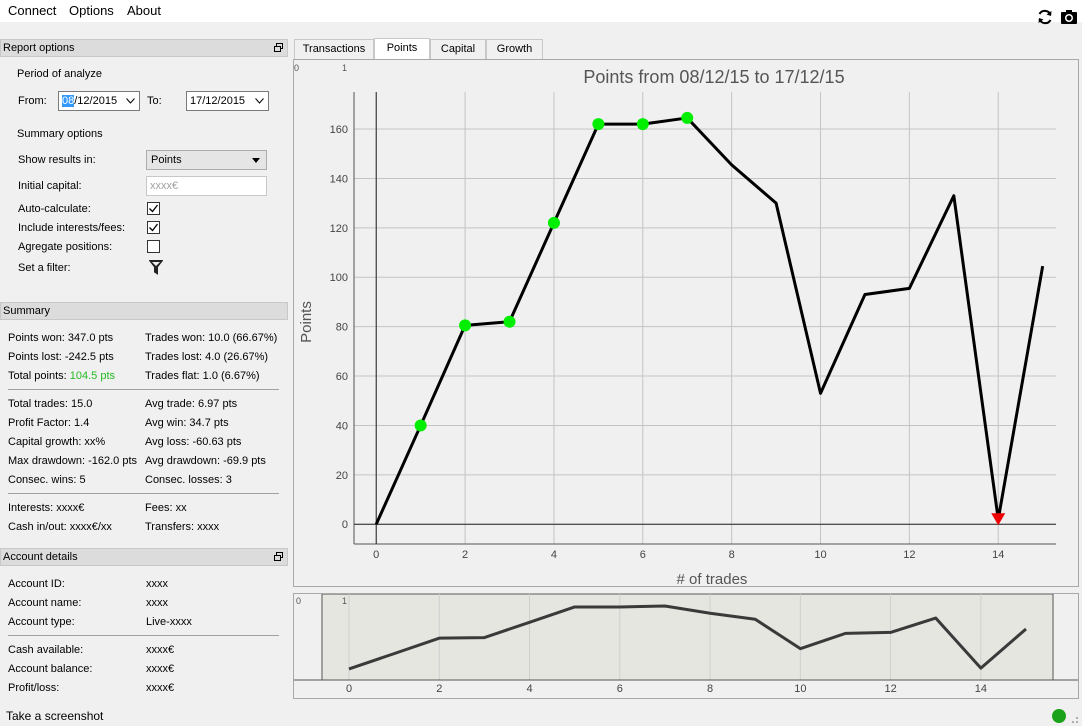 This screenshot has width=1082, height=726. Describe the element at coordinates (36, 584) in the screenshot. I see `account-id-label: Account ID:` at that location.